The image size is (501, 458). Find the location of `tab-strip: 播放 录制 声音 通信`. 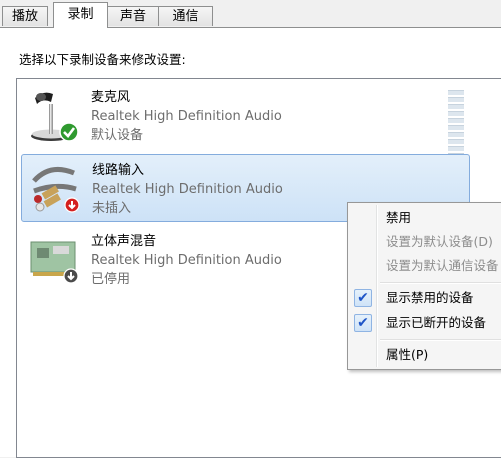

tab-strip: 播放 录制 声音 通信 is located at coordinates (250, 14).